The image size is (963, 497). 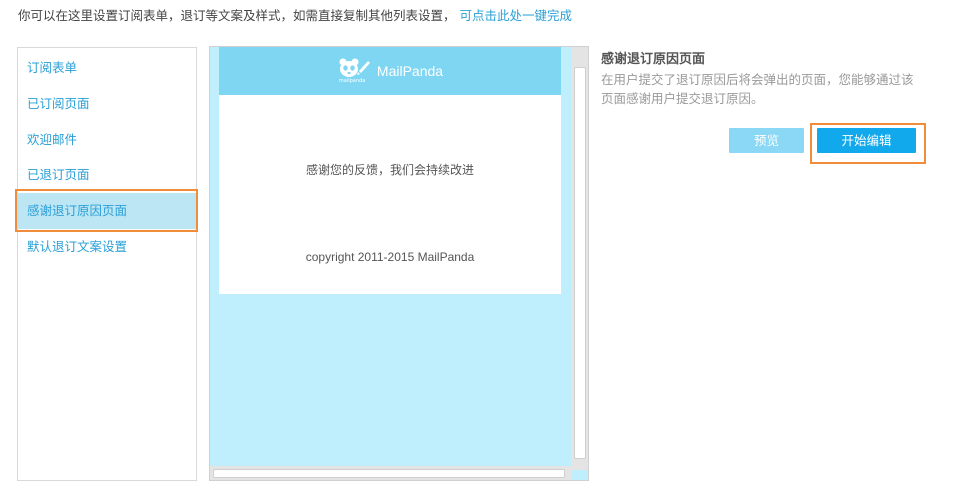 What do you see at coordinates (107, 247) in the screenshot?
I see `sidebar-item-default-unsubscribe-copy: 默认退订文案设置` at bounding box center [107, 247].